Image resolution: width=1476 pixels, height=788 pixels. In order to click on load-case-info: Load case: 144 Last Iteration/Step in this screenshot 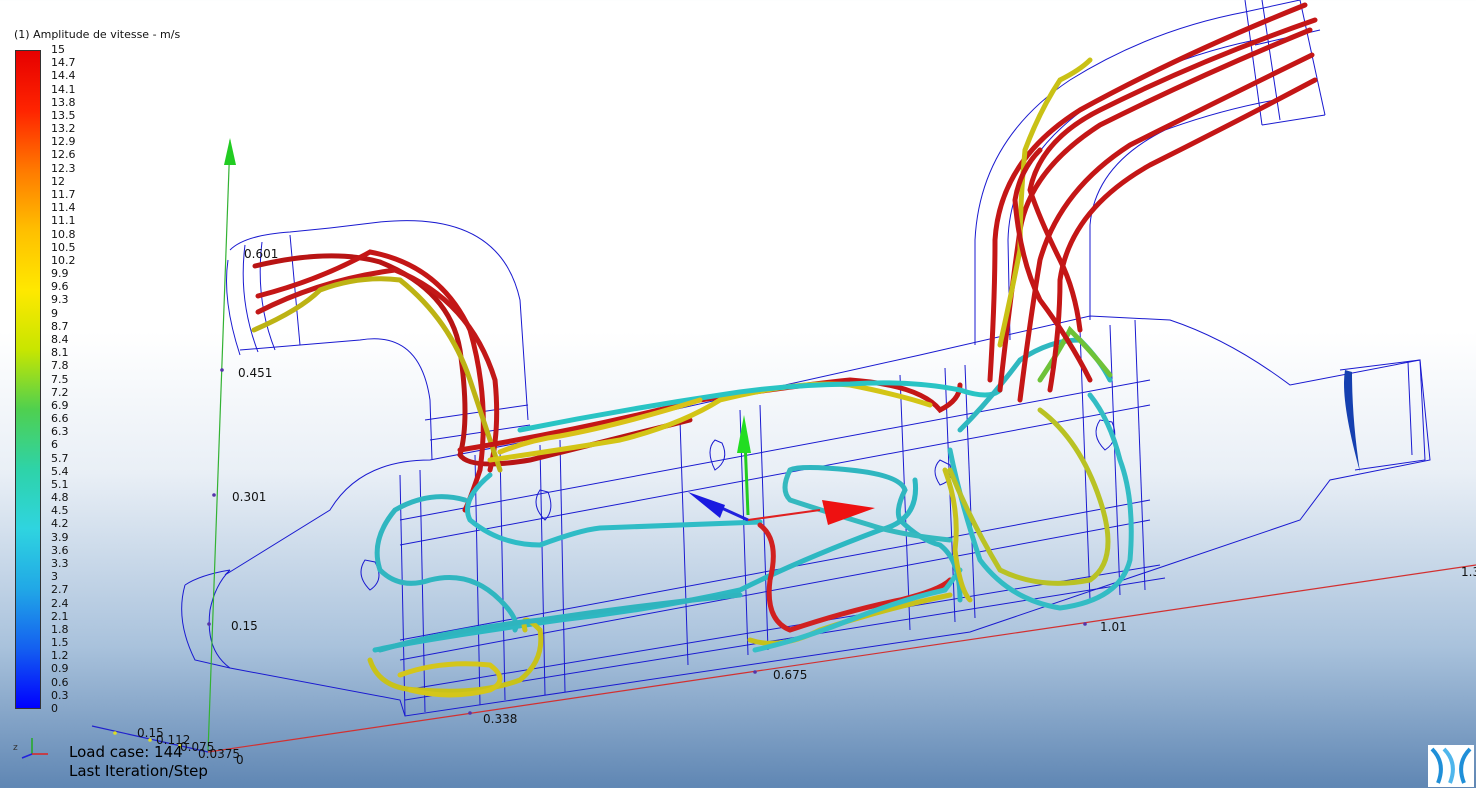, I will do `click(138, 762)`.